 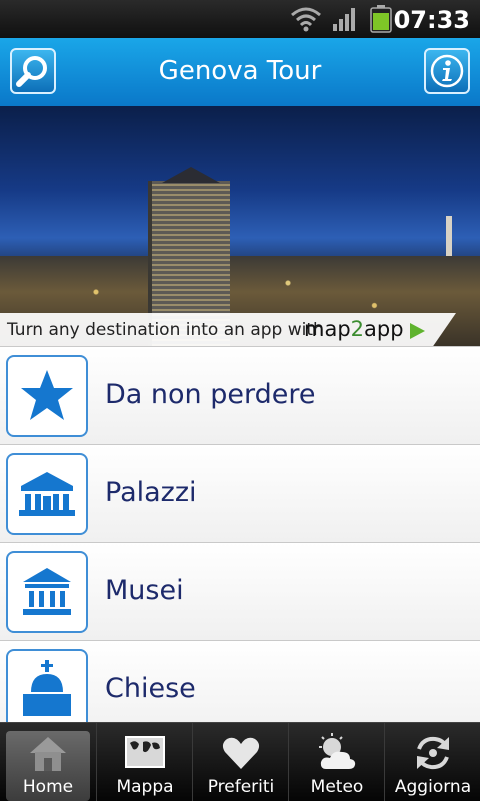 I want to click on tab-label: Meteo, so click(x=337, y=787).